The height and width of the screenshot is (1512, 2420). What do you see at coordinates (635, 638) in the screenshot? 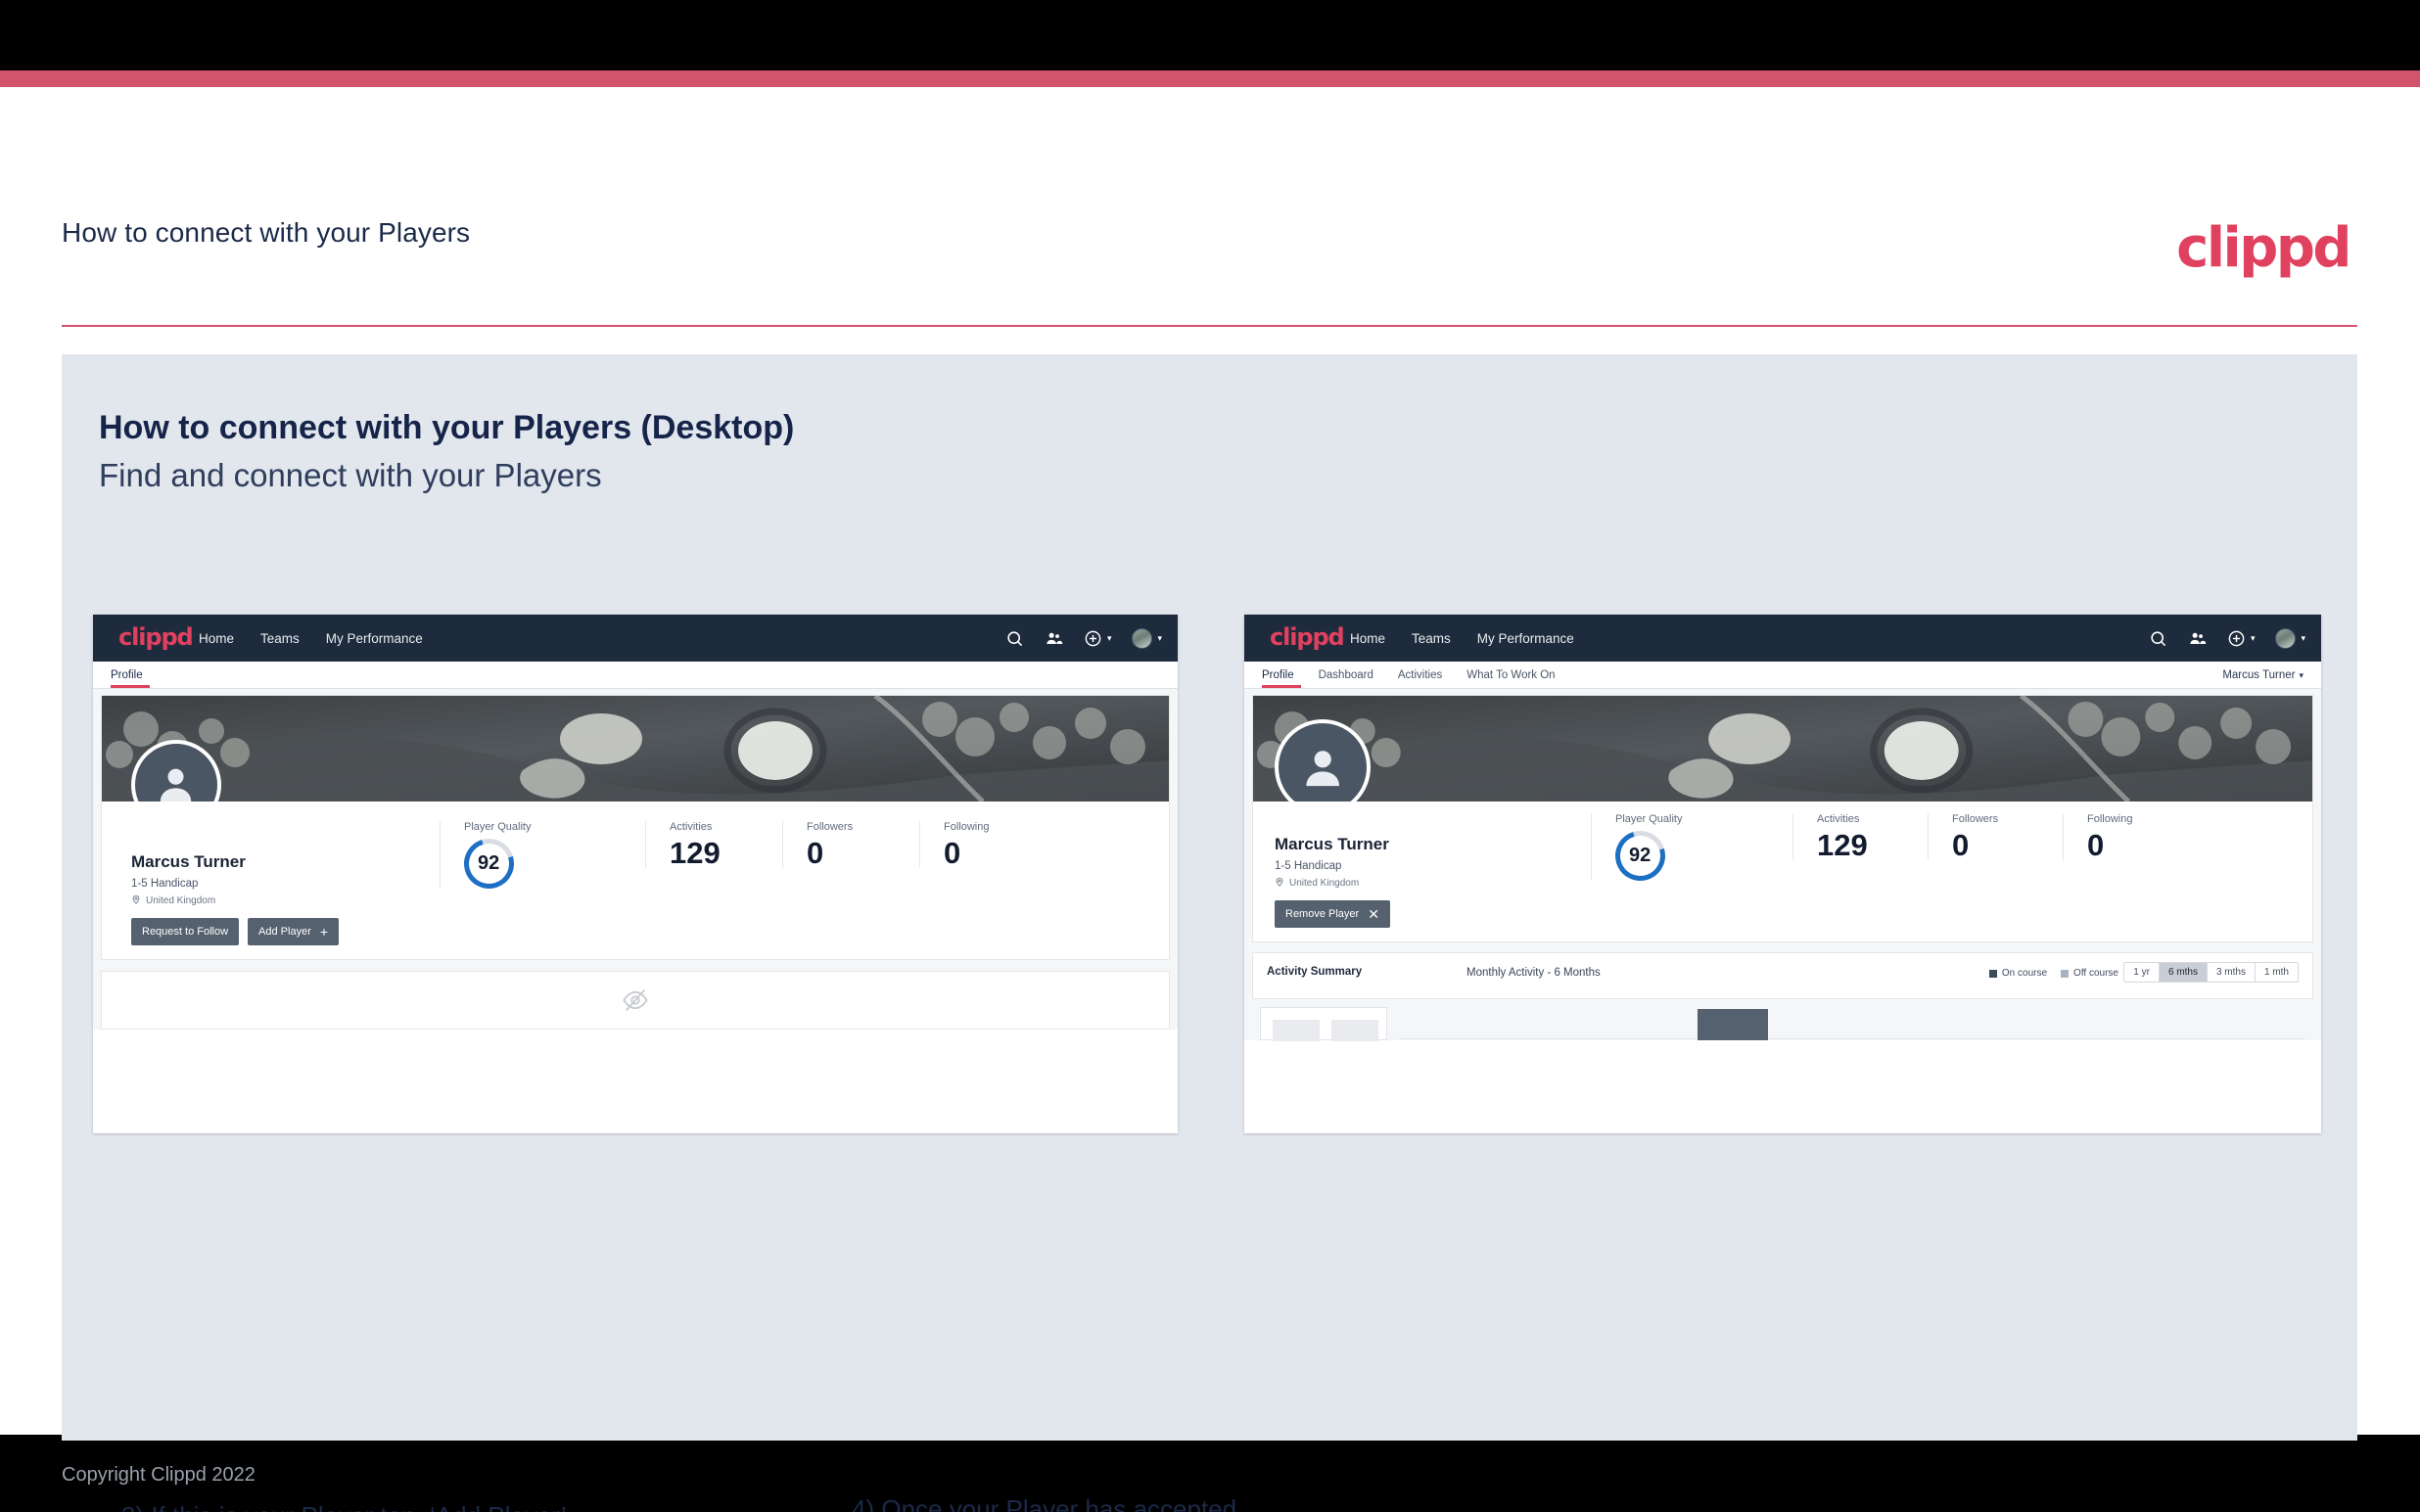
I see `app-navbar-left: clippd Home Teams My Performance ▾ ▾` at bounding box center [635, 638].